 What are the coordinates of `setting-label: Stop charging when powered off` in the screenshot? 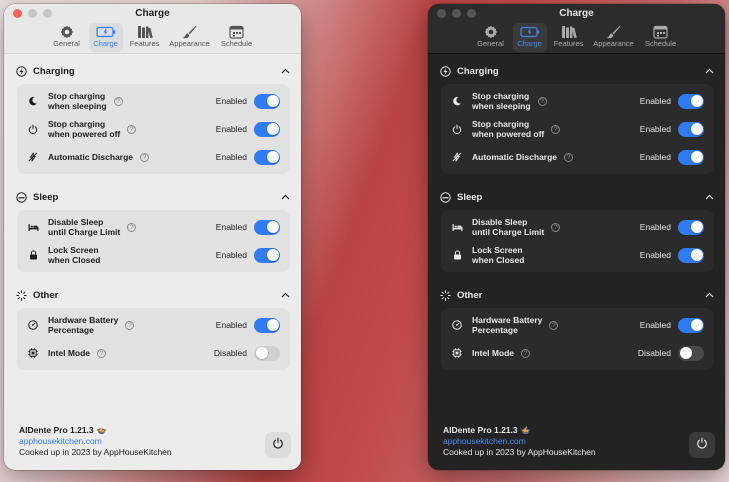 It's located at (508, 129).